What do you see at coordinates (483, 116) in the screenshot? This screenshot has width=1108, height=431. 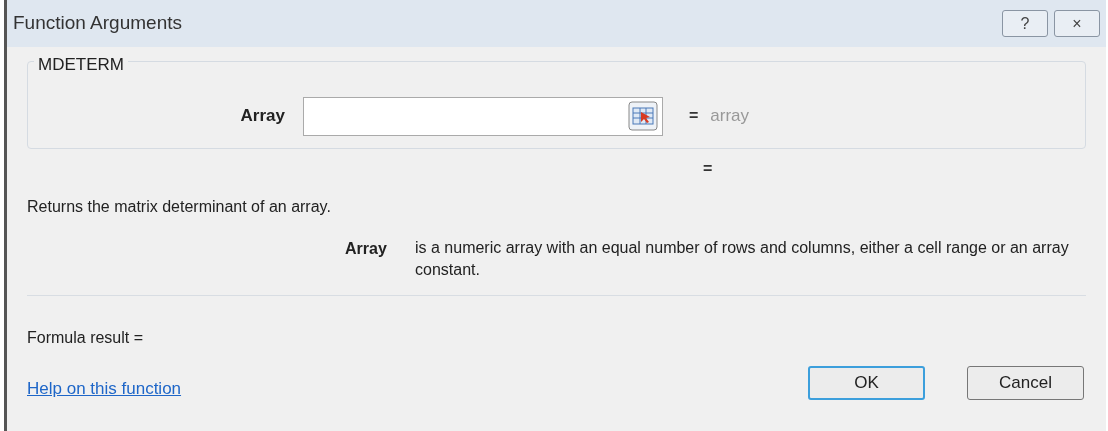 I see `input-field` at bounding box center [483, 116].